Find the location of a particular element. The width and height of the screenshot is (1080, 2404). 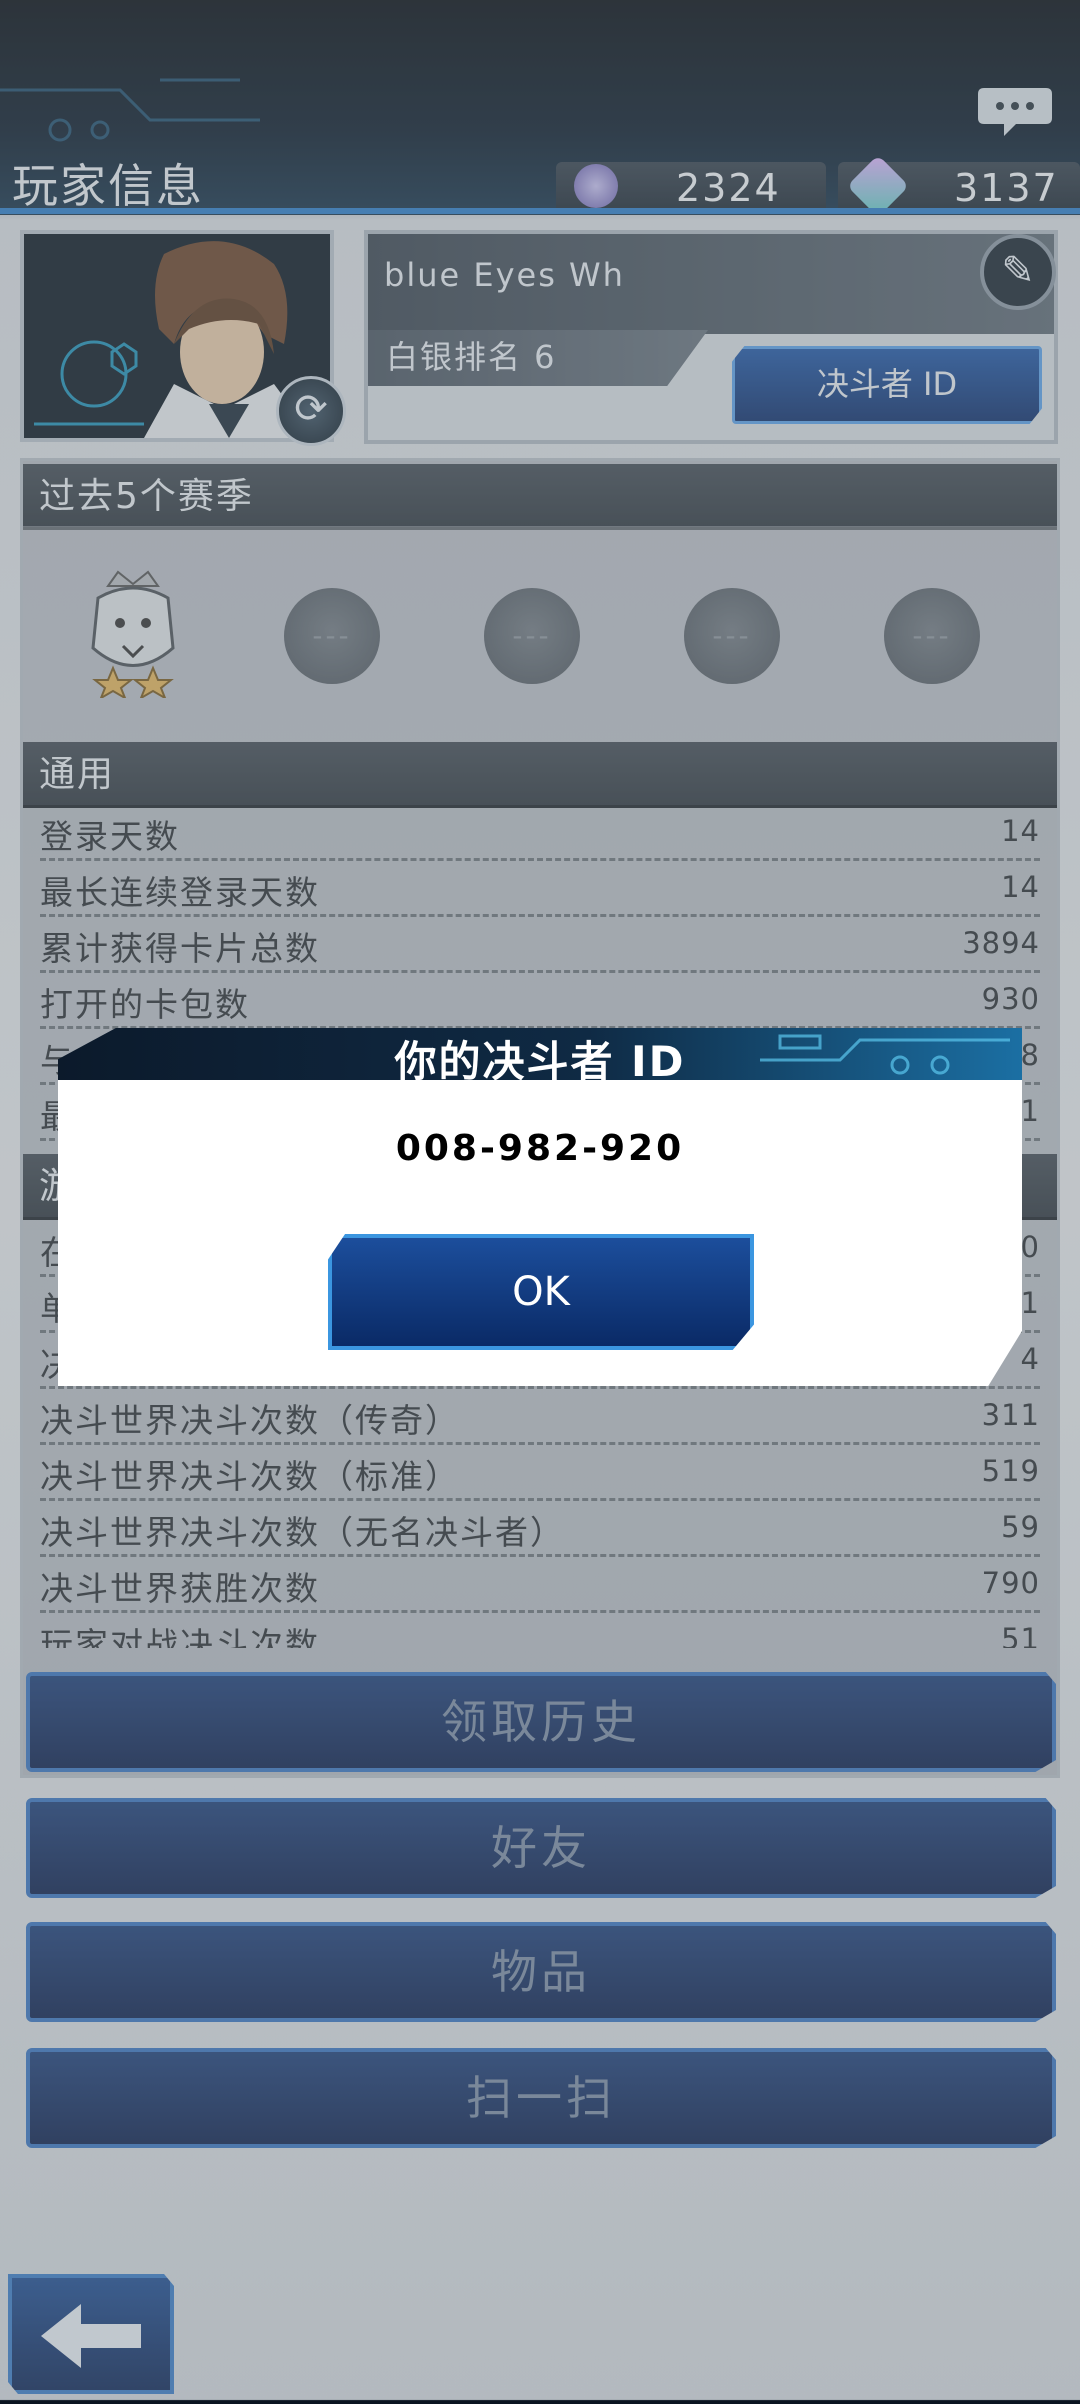

ok-button: OK is located at coordinates (541, 1292).